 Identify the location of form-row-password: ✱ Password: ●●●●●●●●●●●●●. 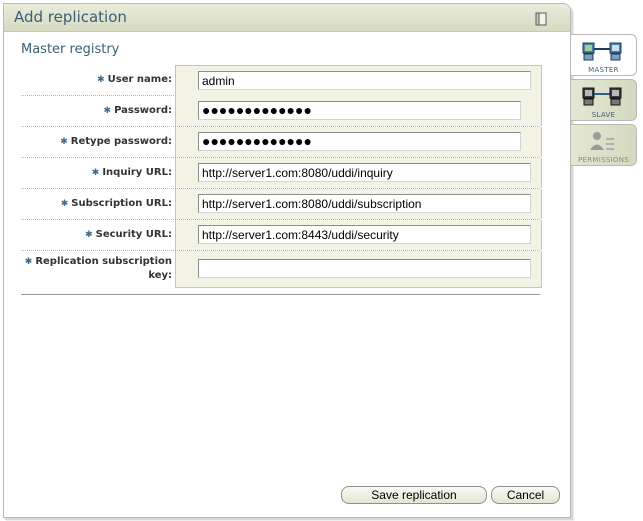
(281, 111).